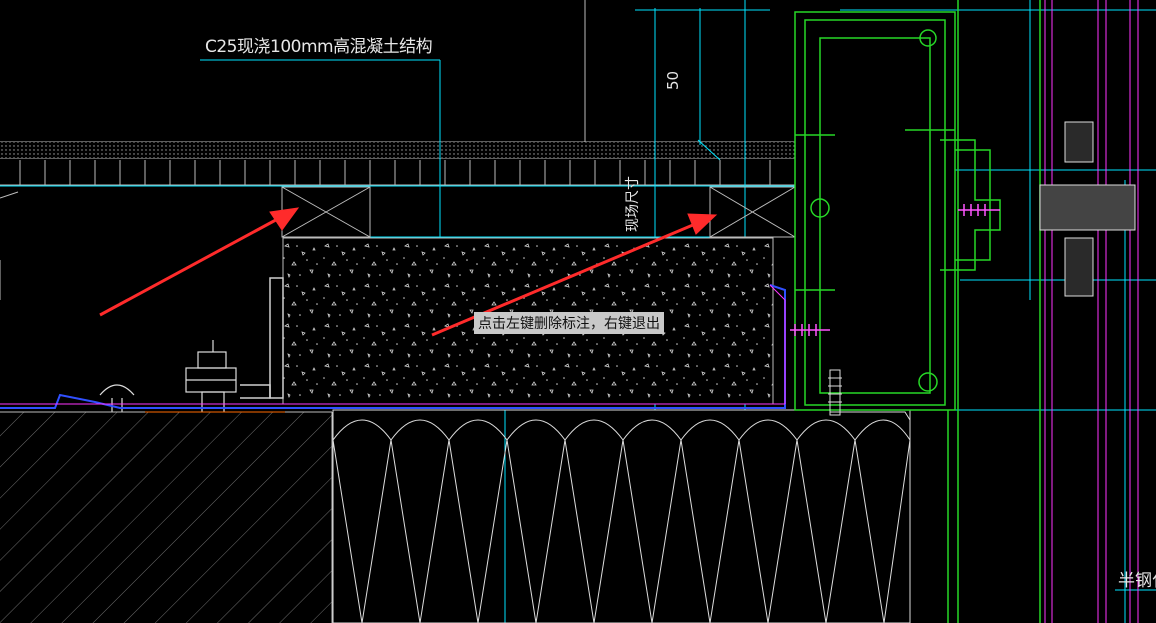 The image size is (1156, 623). Describe the element at coordinates (397, 173) in the screenshot. I see `slab-ticks` at that location.